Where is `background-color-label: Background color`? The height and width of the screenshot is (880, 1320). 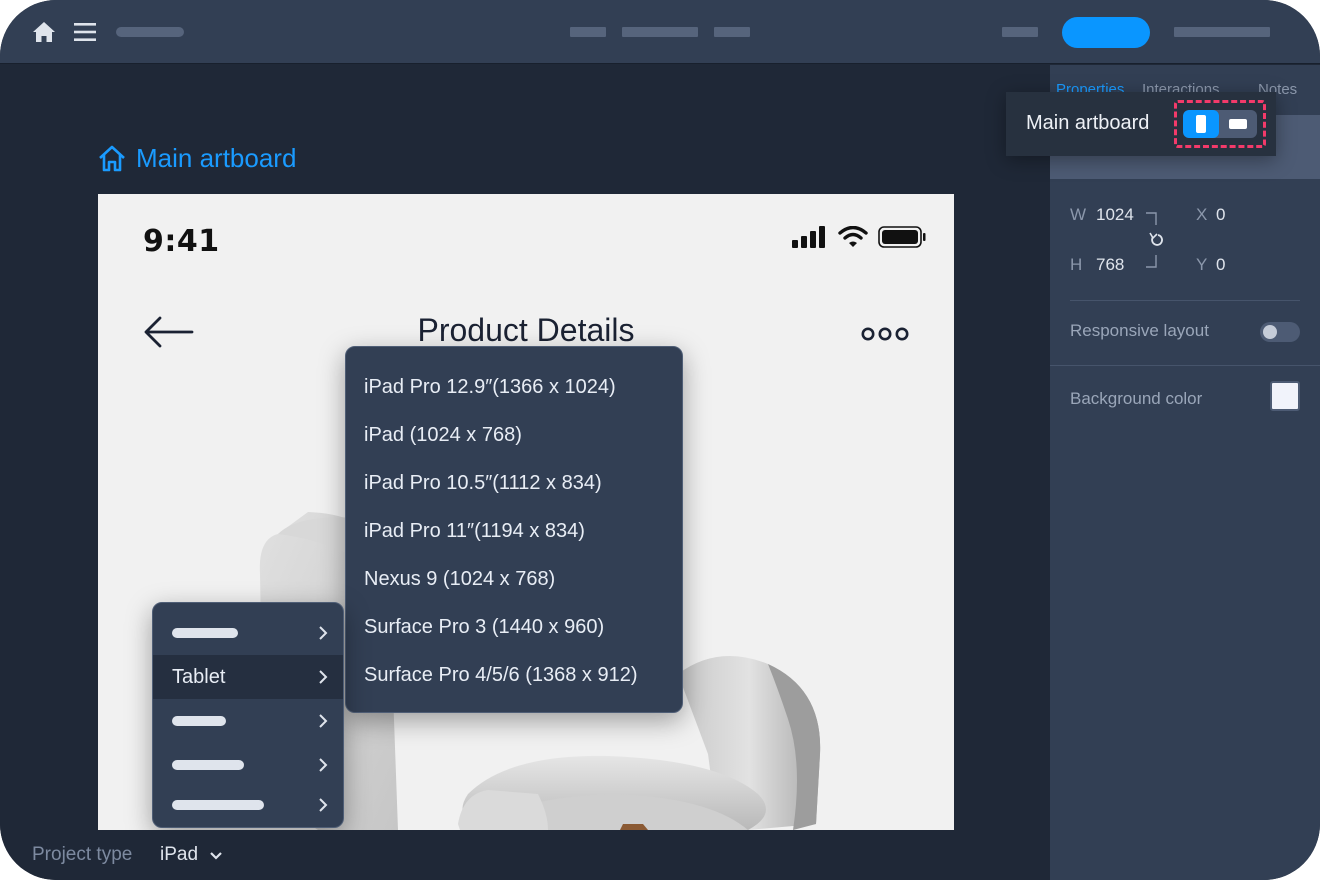
background-color-label: Background color is located at coordinates (1136, 398).